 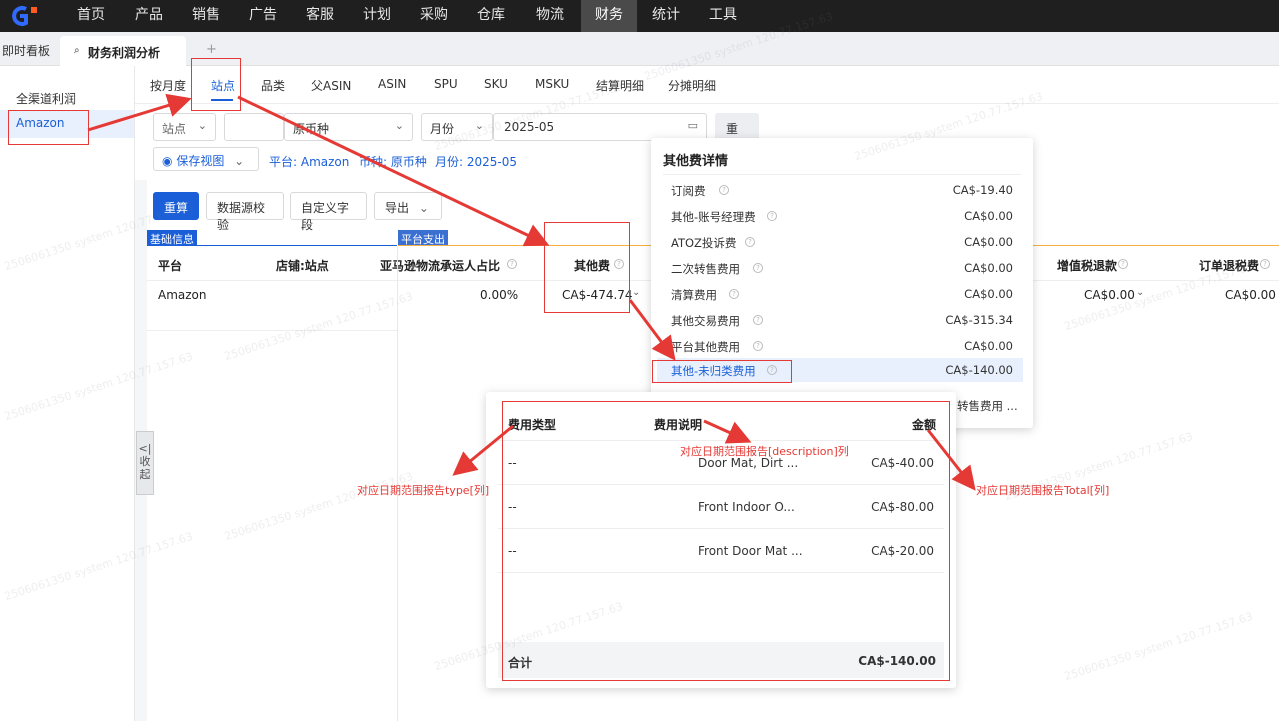 What do you see at coordinates (483, 450) in the screenshot?
I see `arrow-type` at bounding box center [483, 450].